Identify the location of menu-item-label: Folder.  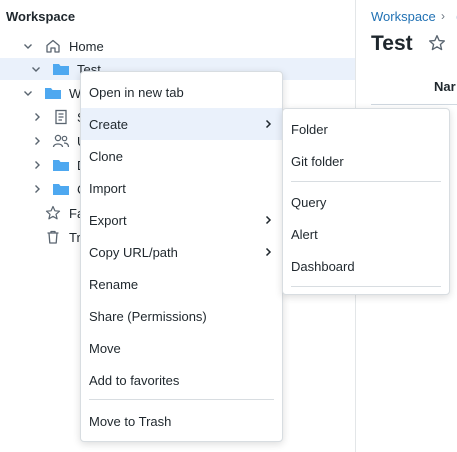
(309, 129).